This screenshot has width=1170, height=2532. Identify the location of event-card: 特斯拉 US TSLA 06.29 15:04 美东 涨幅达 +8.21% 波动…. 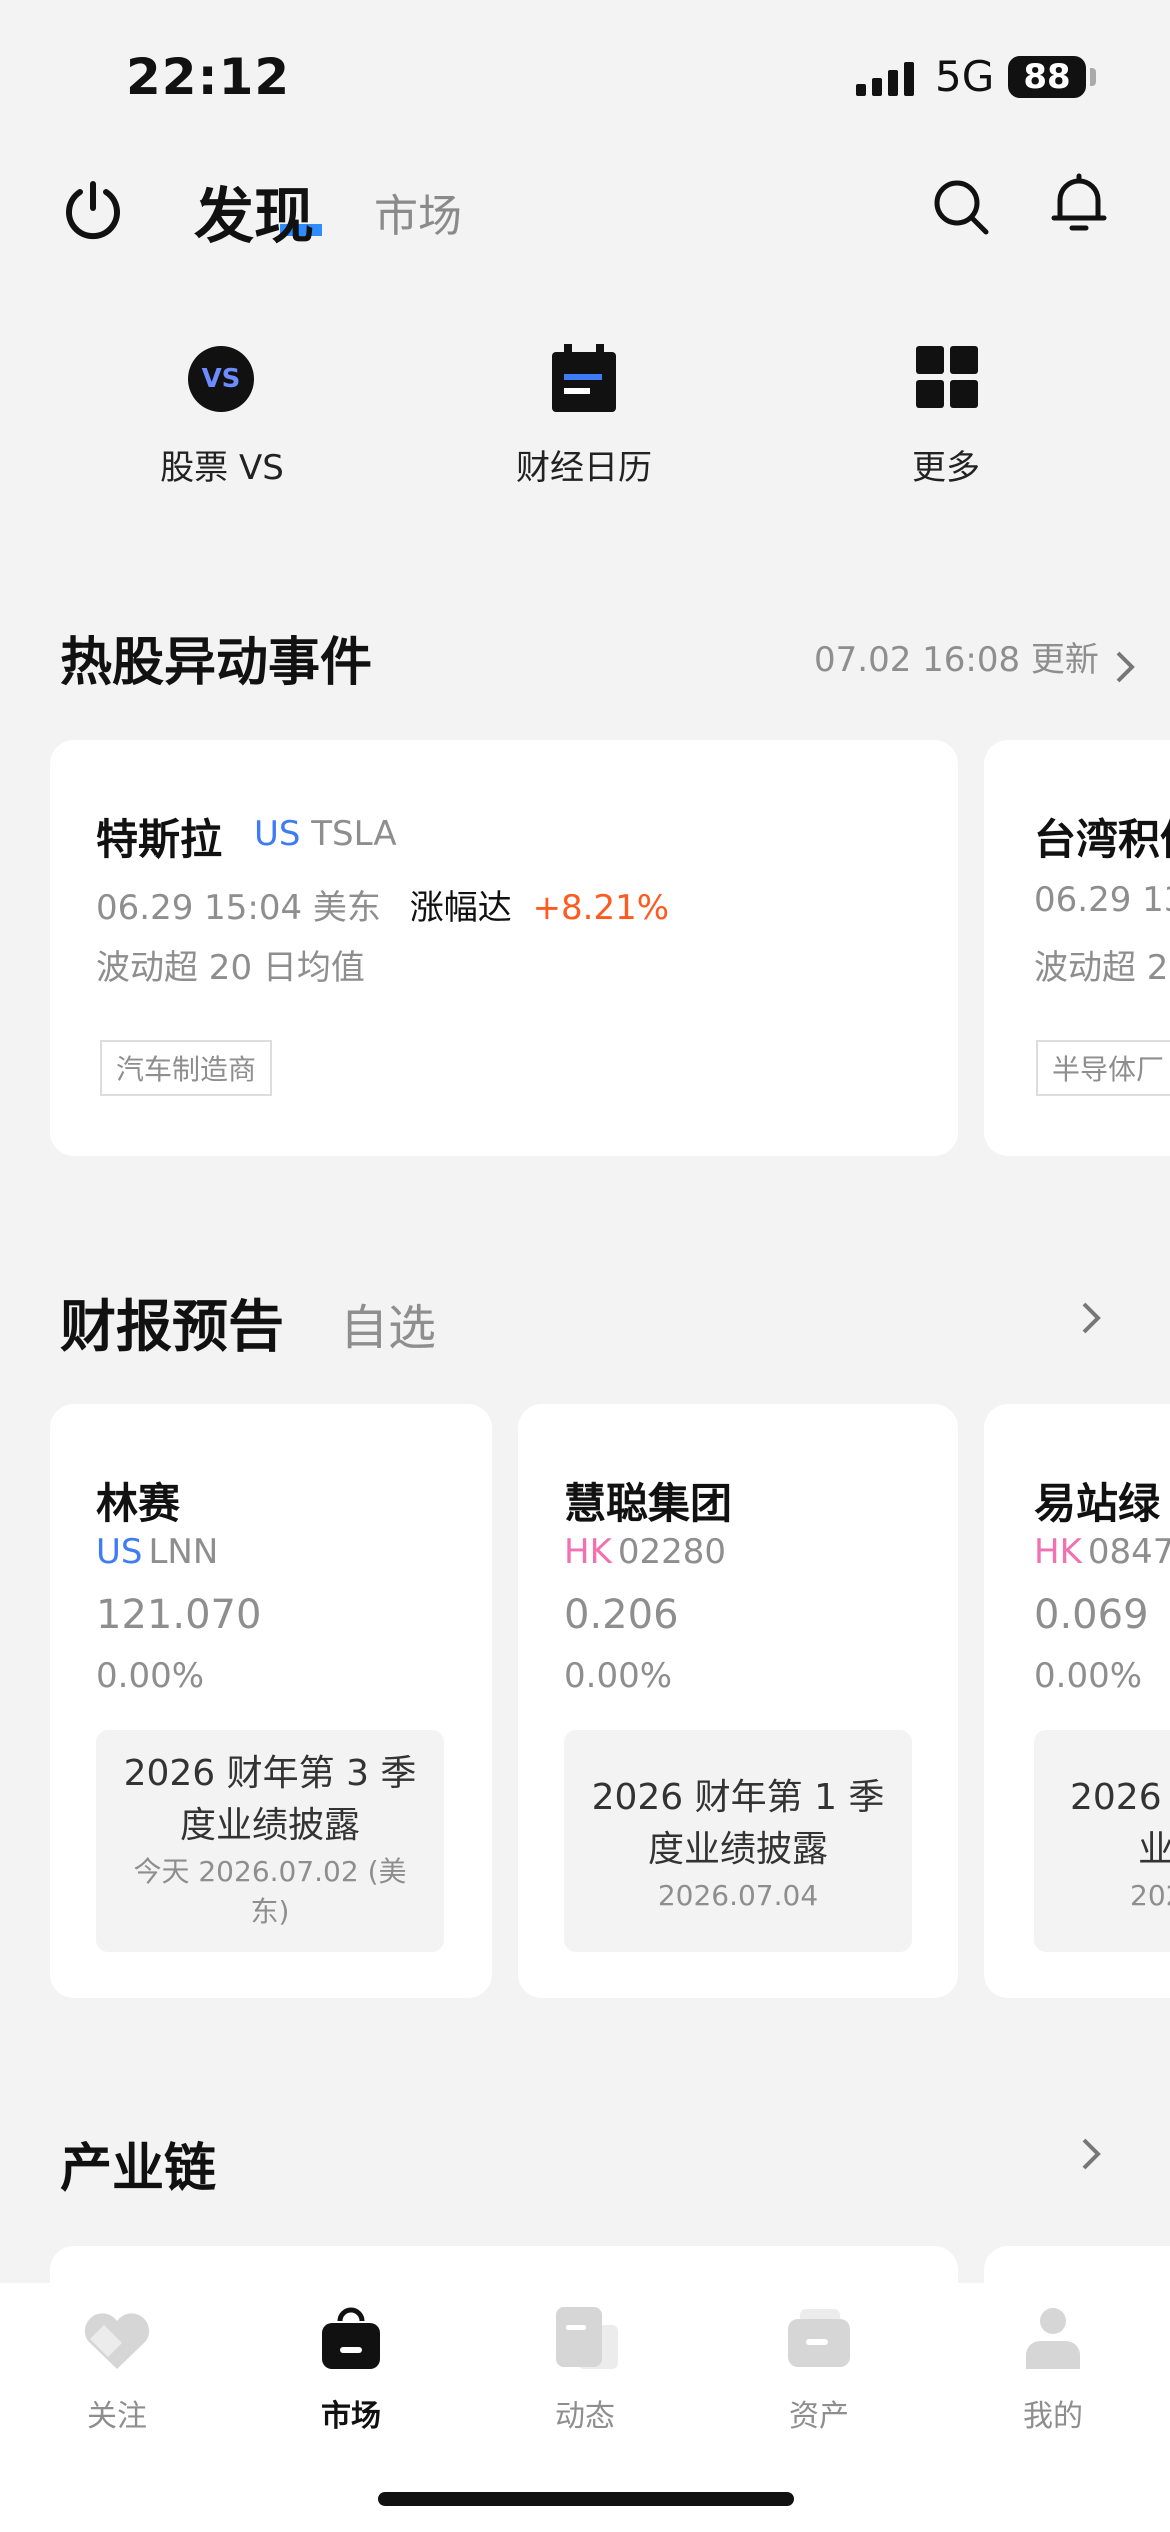
(504, 948).